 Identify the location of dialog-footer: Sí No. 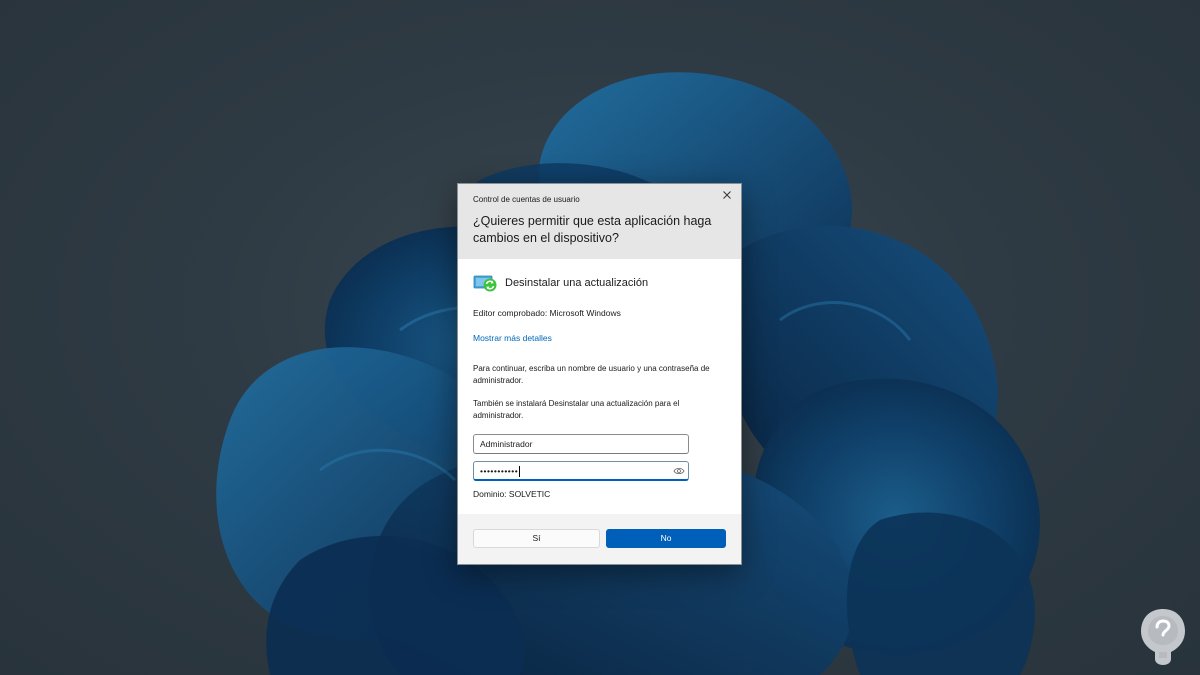
(599, 539).